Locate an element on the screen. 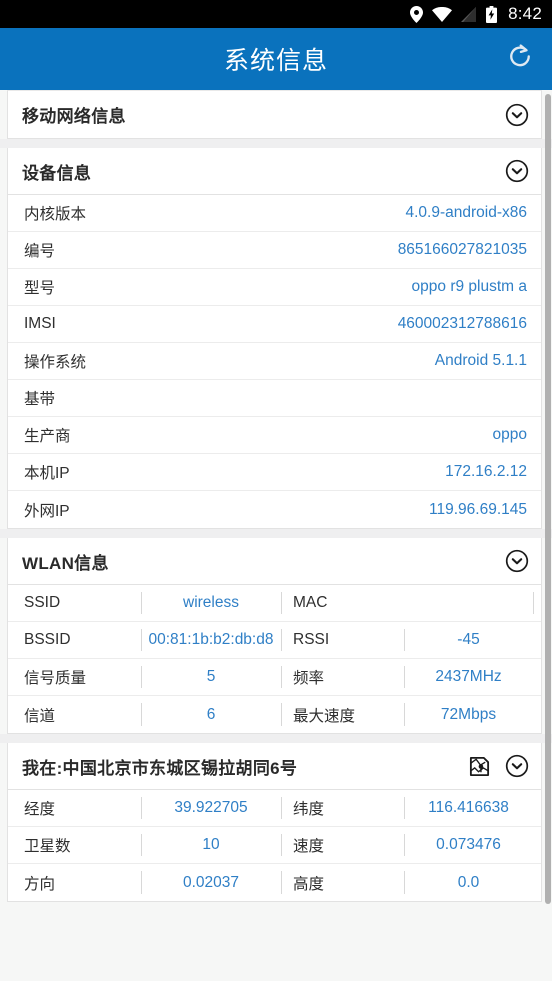 This screenshot has width=552, height=981. app-bar: 系统信息 is located at coordinates (276, 59).